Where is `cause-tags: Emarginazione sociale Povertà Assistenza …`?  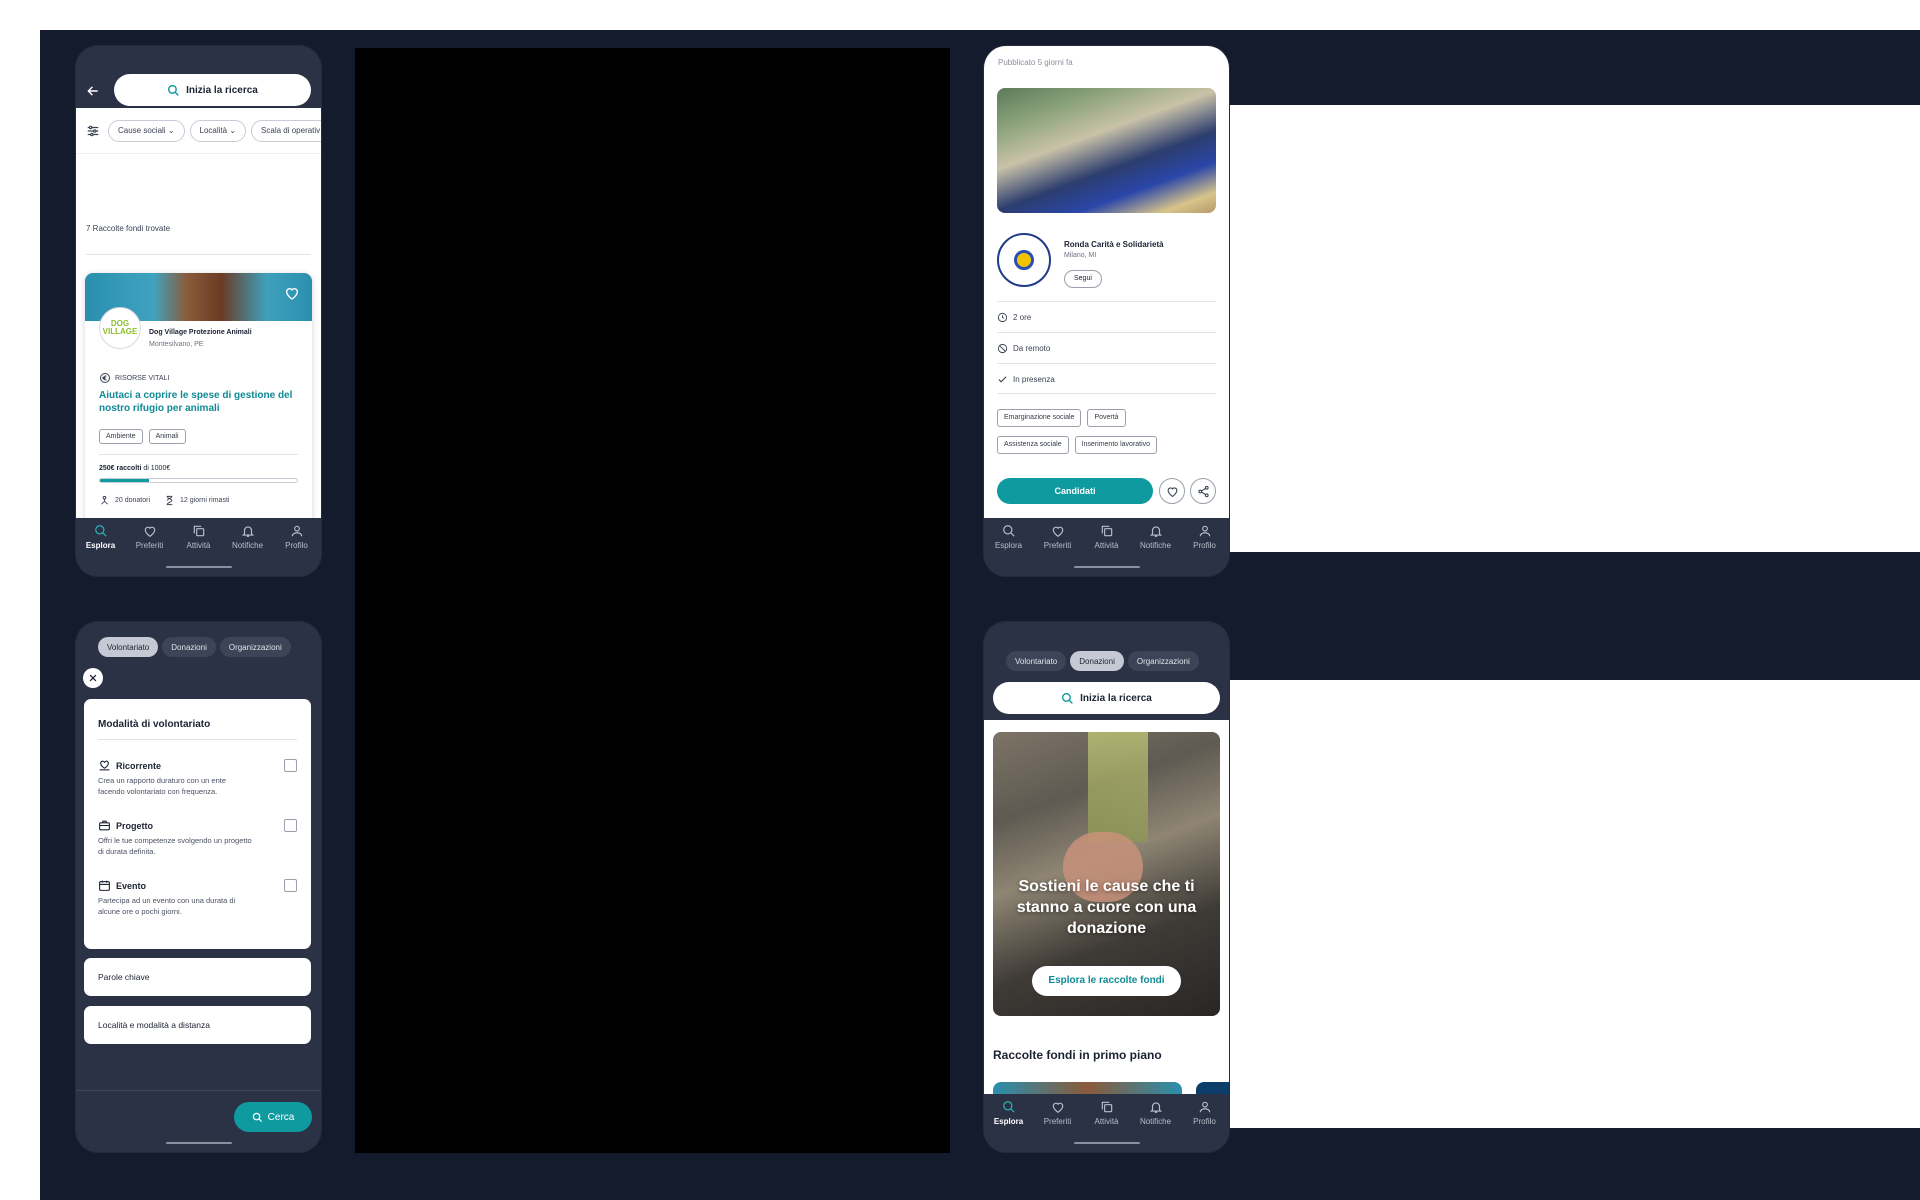
cause-tags: Emarginazione sociale Povertà Assistenza … is located at coordinates (1109, 430).